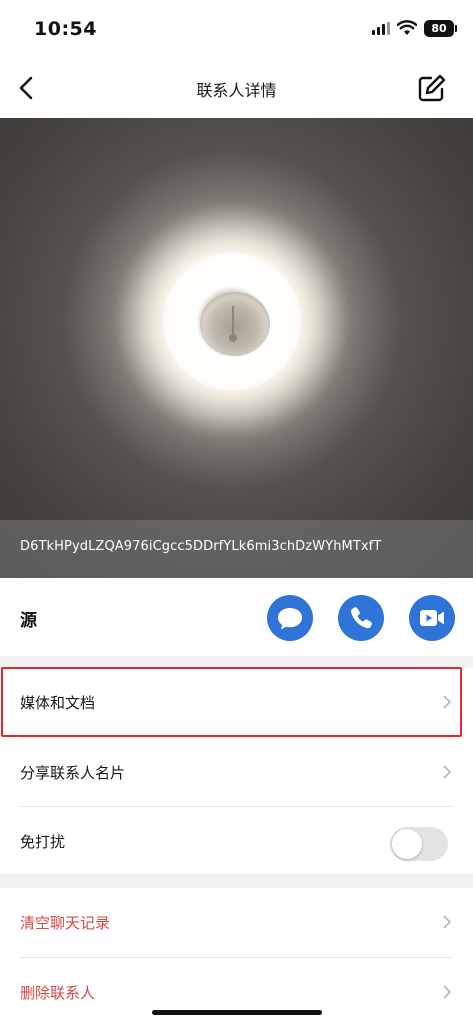  Describe the element at coordinates (407, 28) in the screenshot. I see `wifi-icon` at that location.